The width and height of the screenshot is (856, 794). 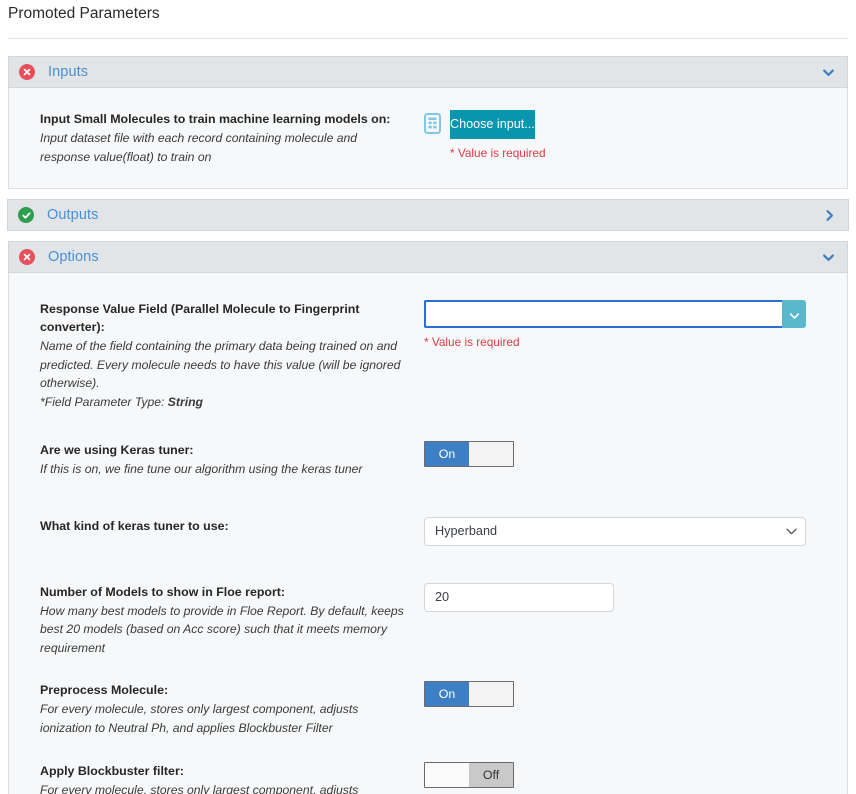 What do you see at coordinates (635, 778) in the screenshot?
I see `field-control: Off` at bounding box center [635, 778].